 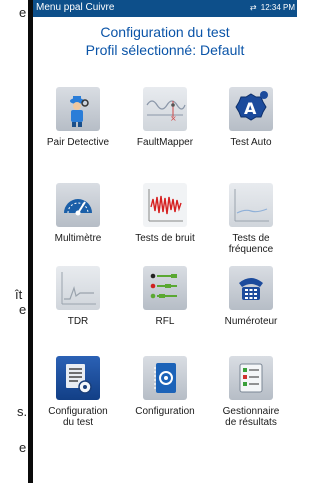 I want to click on auto-test-icon: A, so click(x=251, y=109).